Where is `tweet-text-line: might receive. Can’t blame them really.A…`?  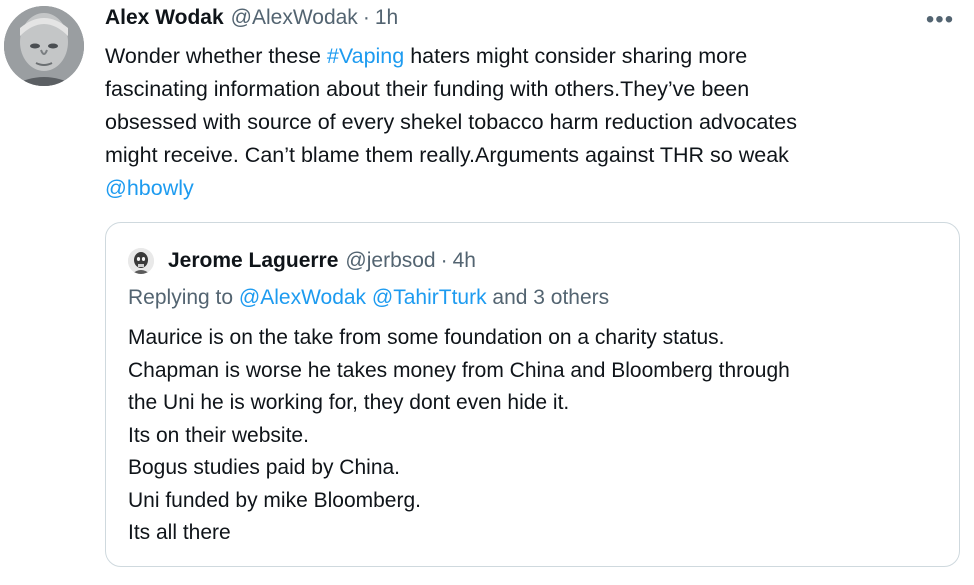
tweet-text-line: might receive. Can’t blame them really.A… is located at coordinates (447, 155).